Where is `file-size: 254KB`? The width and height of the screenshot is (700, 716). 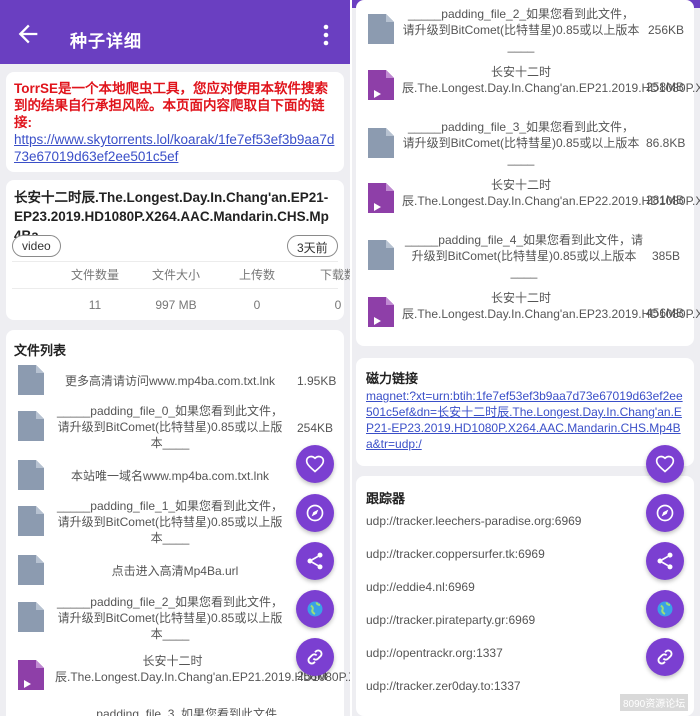
file-size: 254KB is located at coordinates (315, 428).